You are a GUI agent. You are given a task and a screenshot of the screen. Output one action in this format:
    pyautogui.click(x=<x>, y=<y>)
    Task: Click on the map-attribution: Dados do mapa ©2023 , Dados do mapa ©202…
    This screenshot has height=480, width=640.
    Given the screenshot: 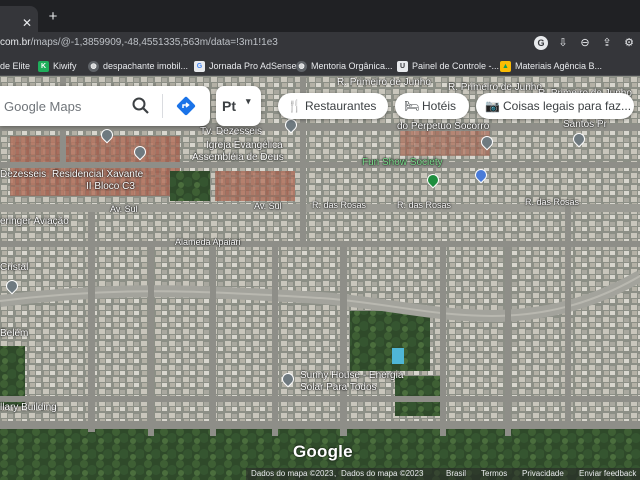 What is the action you would take?
    pyautogui.click(x=320, y=474)
    